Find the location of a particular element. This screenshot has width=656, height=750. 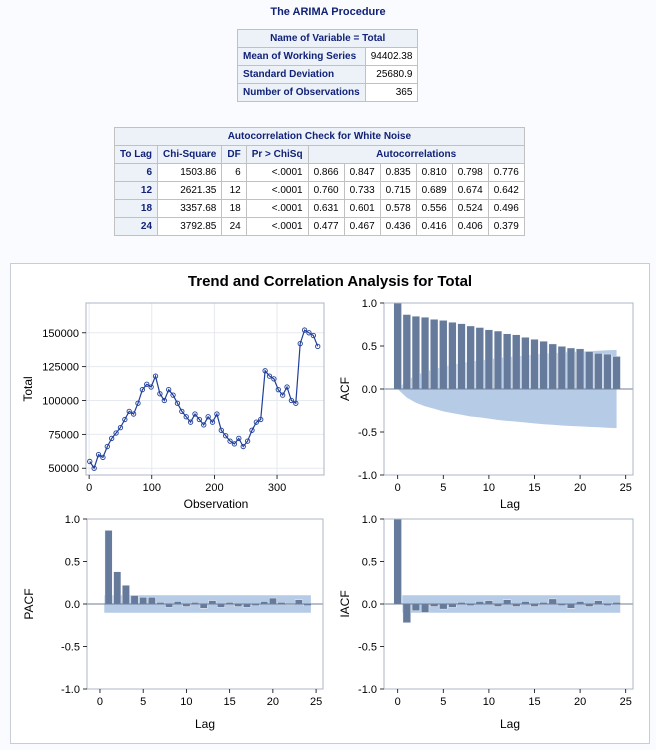

x-tick-label: 10 is located at coordinates (186, 702).